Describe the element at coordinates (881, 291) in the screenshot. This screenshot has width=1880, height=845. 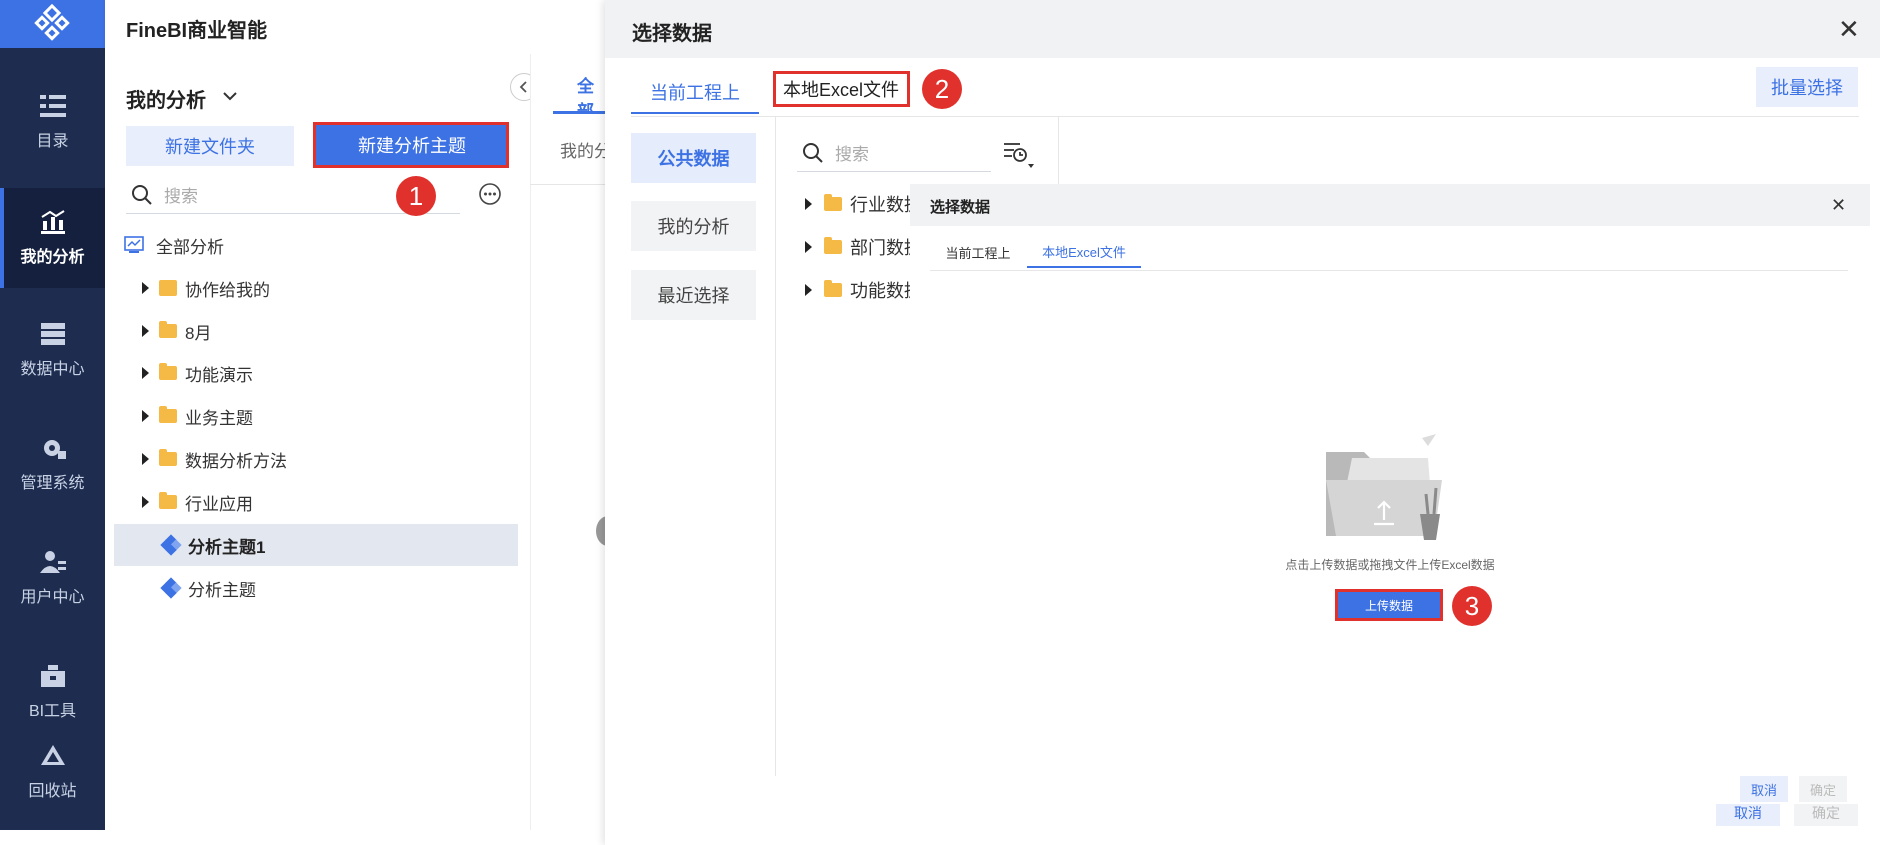
I see `tree-label: 功能数据` at that location.